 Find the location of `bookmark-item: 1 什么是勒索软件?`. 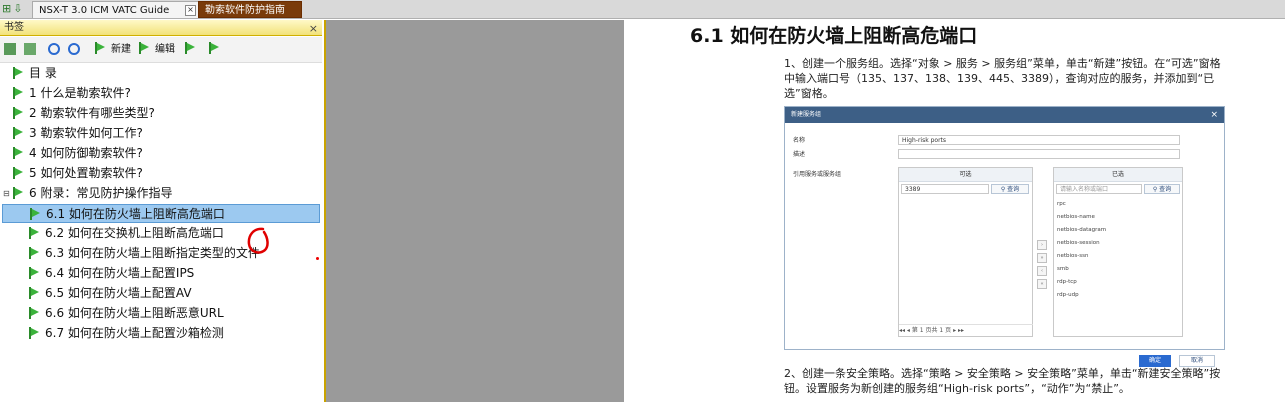

bookmark-item: 1 什么是勒索软件? is located at coordinates (71, 93).